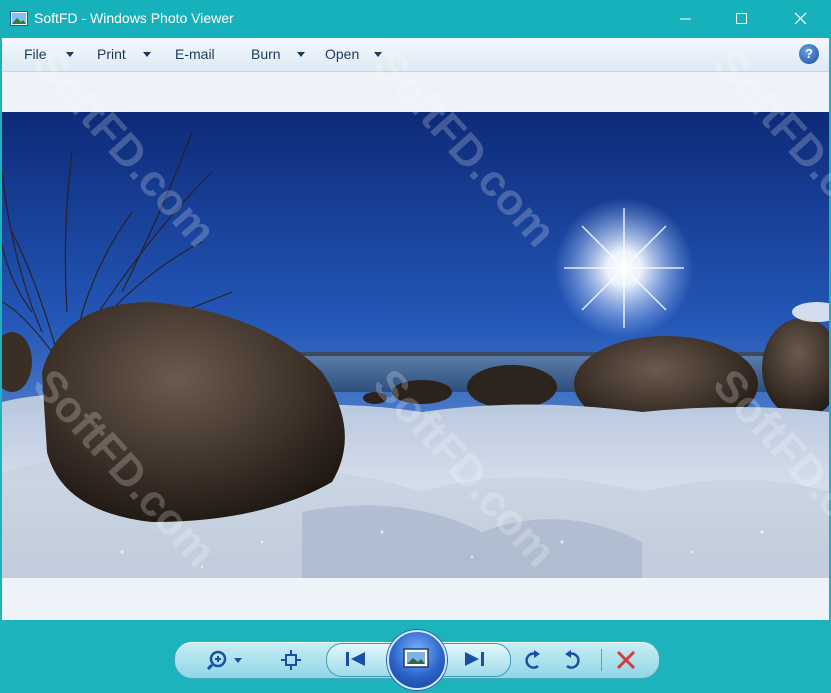 The image size is (831, 693). I want to click on actual-size-button, so click(291, 660).